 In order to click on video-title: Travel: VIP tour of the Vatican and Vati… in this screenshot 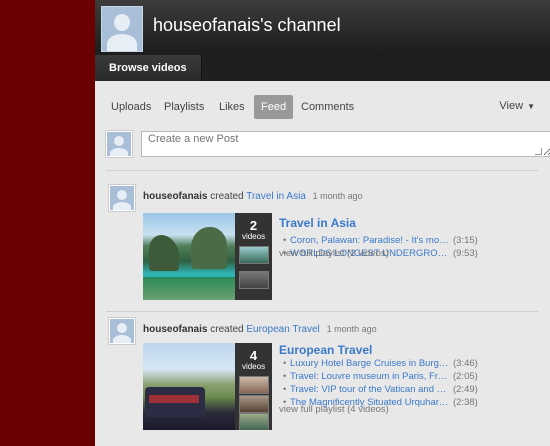, I will do `click(370, 389)`.